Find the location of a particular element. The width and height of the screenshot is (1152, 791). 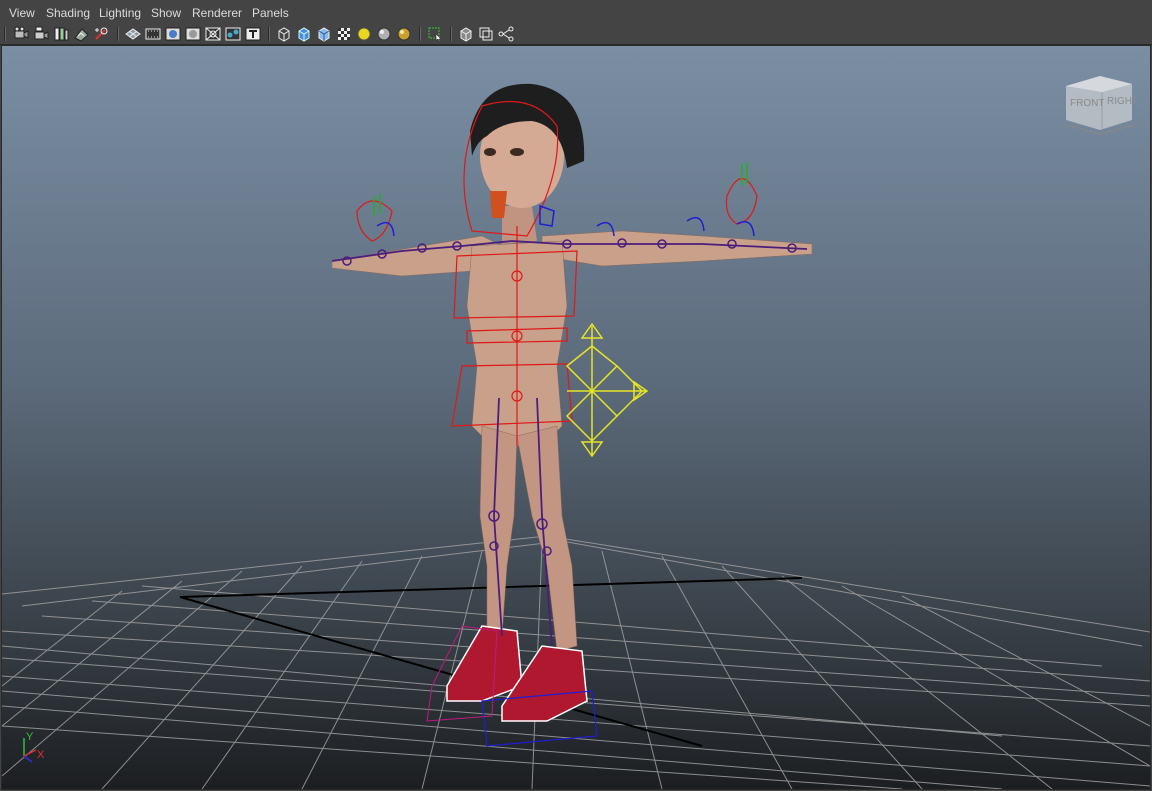

two-d-pan-zoom-icon is located at coordinates (101, 34).